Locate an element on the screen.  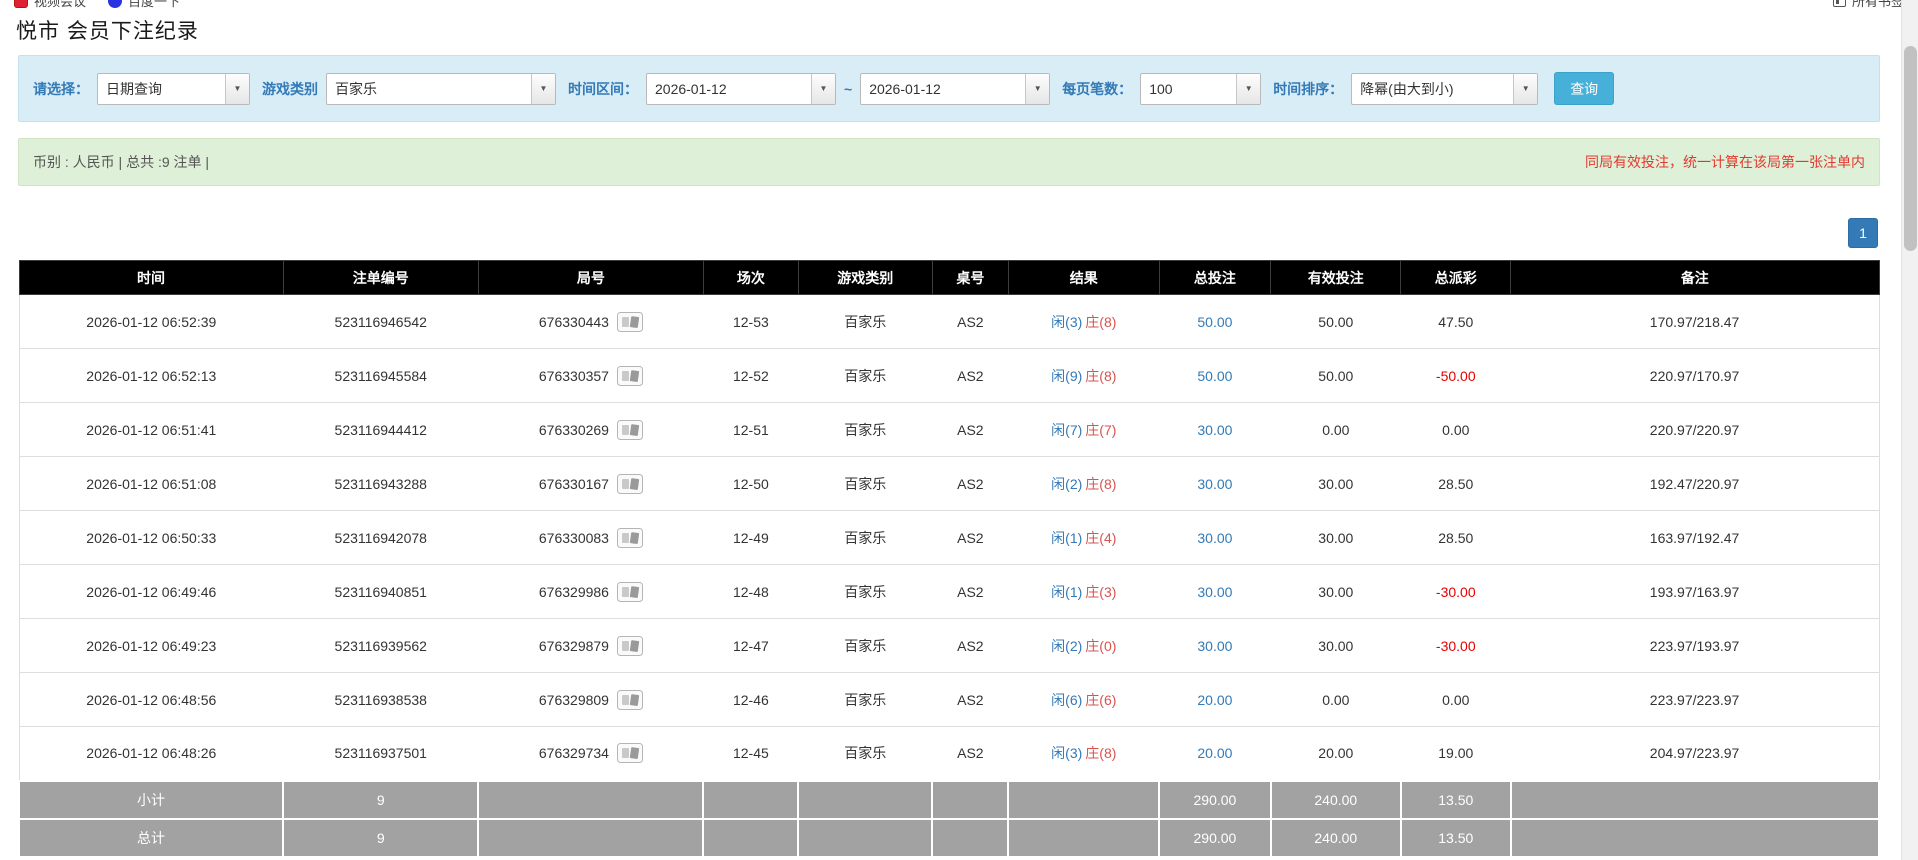
result-banker: 庄(0) is located at coordinates (1101, 645).